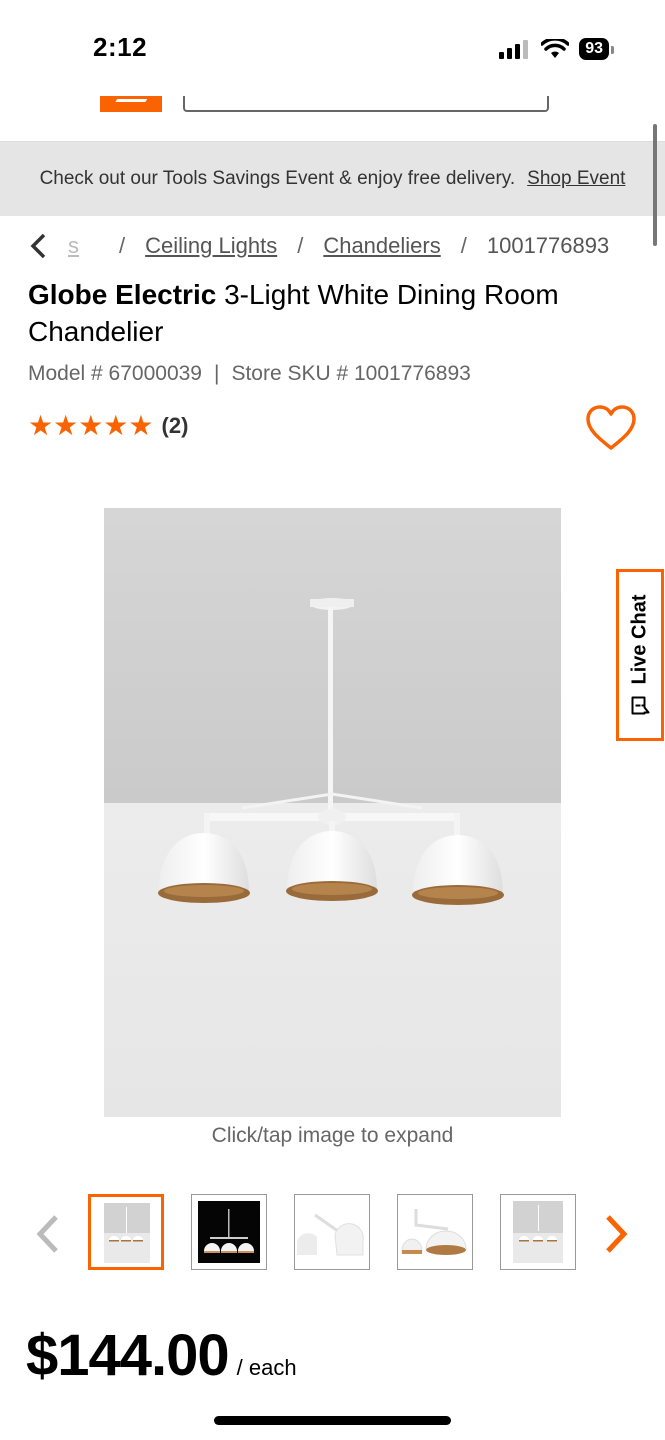  Describe the element at coordinates (73, 246) in the screenshot. I see `breadcrumb-item-faded: s` at that location.